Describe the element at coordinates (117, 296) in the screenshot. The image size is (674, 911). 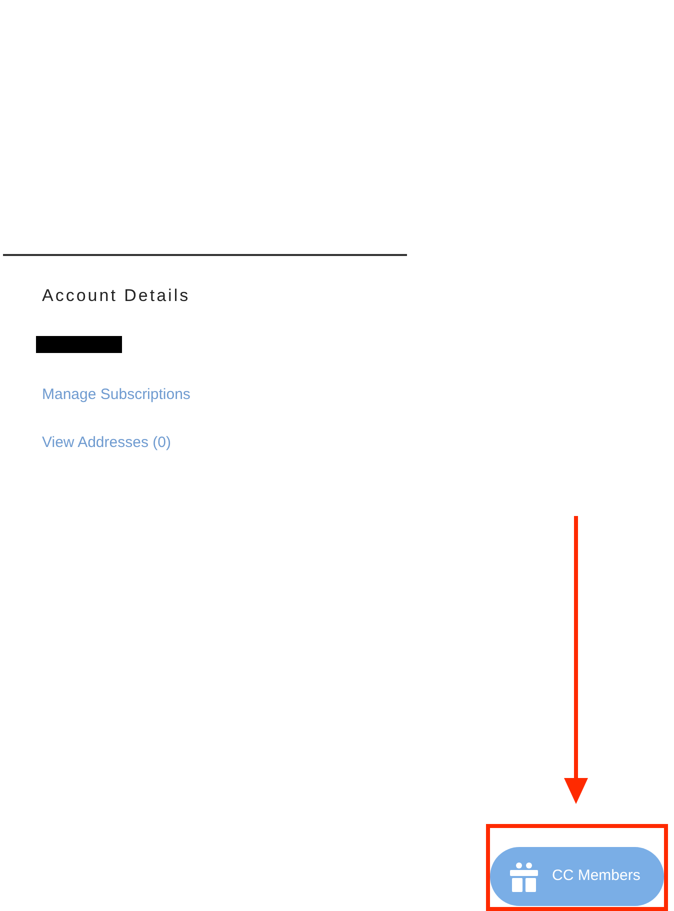
I see `section-title: Account Details` at that location.